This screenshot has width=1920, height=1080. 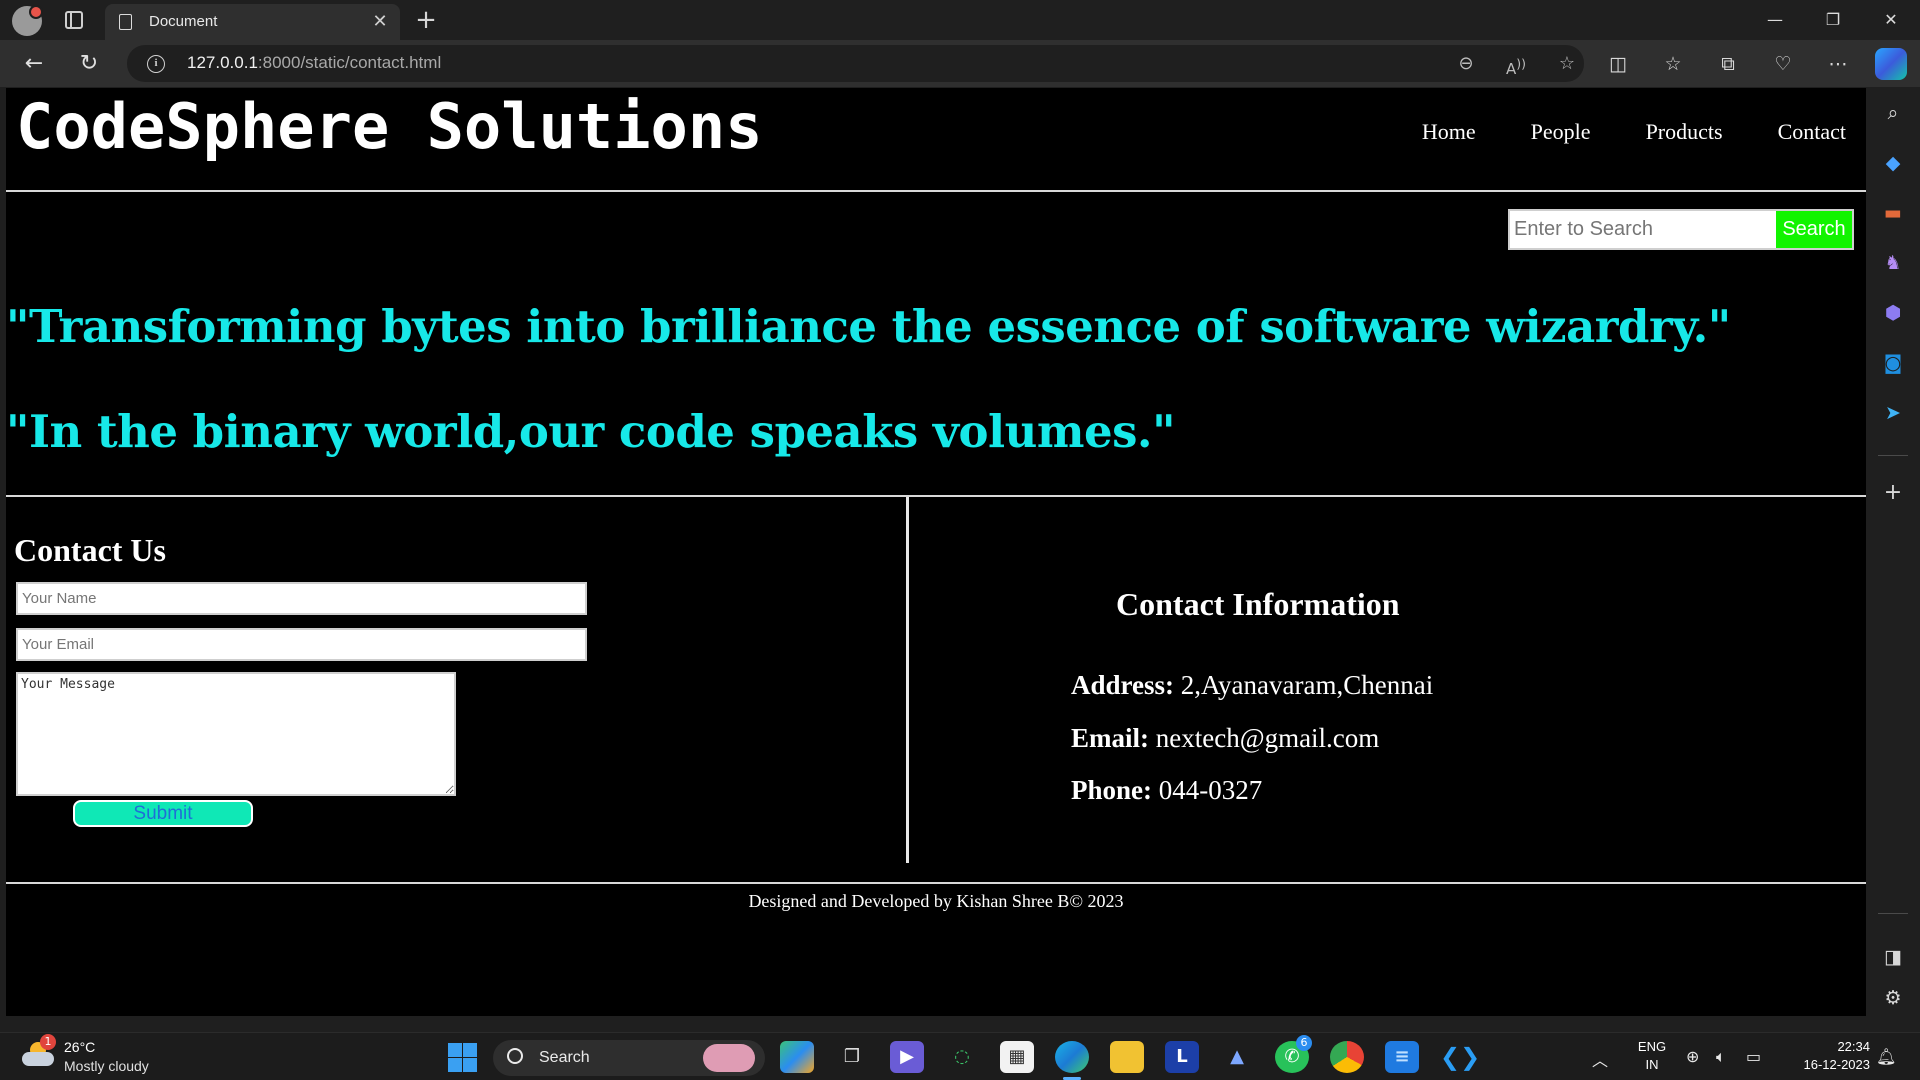 I want to click on browser-titlebar: Document ✕ + — ❐ ✕, so click(x=960, y=20).